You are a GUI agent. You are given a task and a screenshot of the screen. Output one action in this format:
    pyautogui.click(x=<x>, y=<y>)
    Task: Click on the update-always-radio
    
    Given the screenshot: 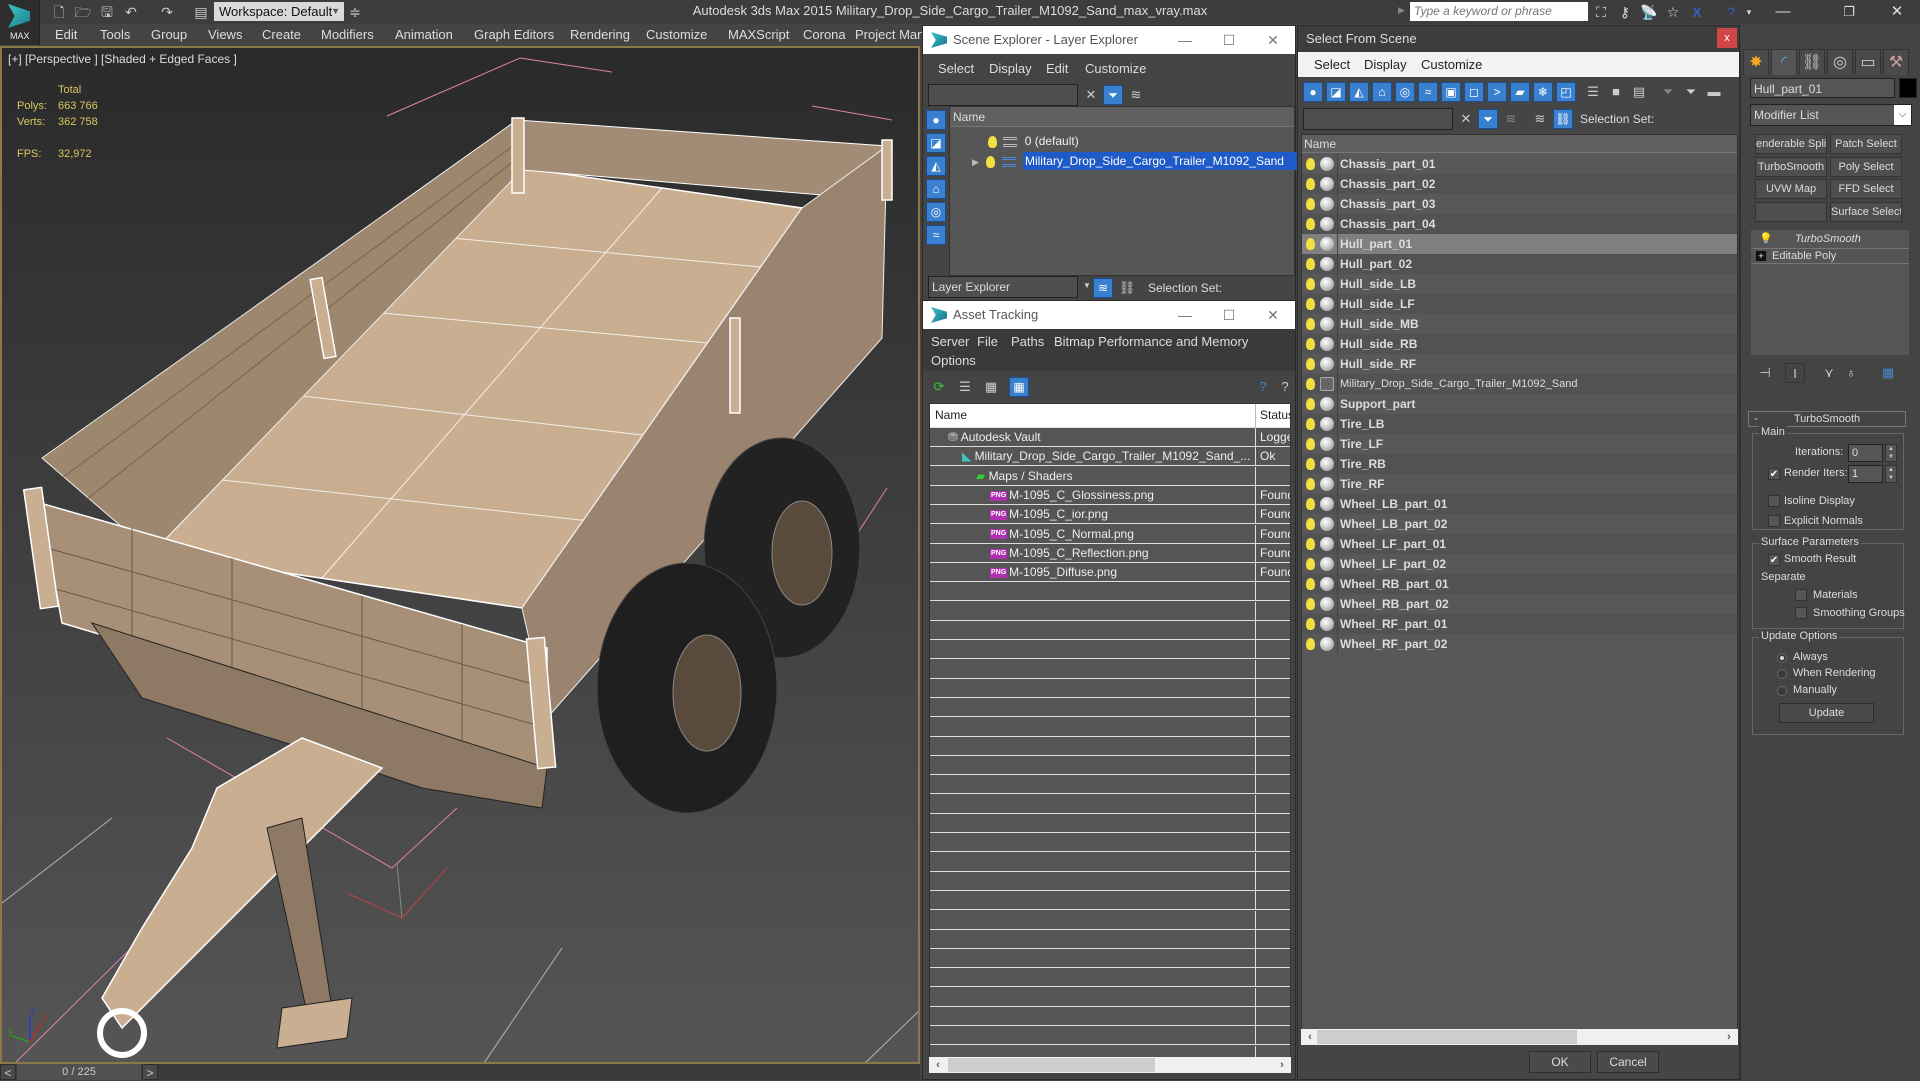 What is the action you would take?
    pyautogui.click(x=1782, y=658)
    